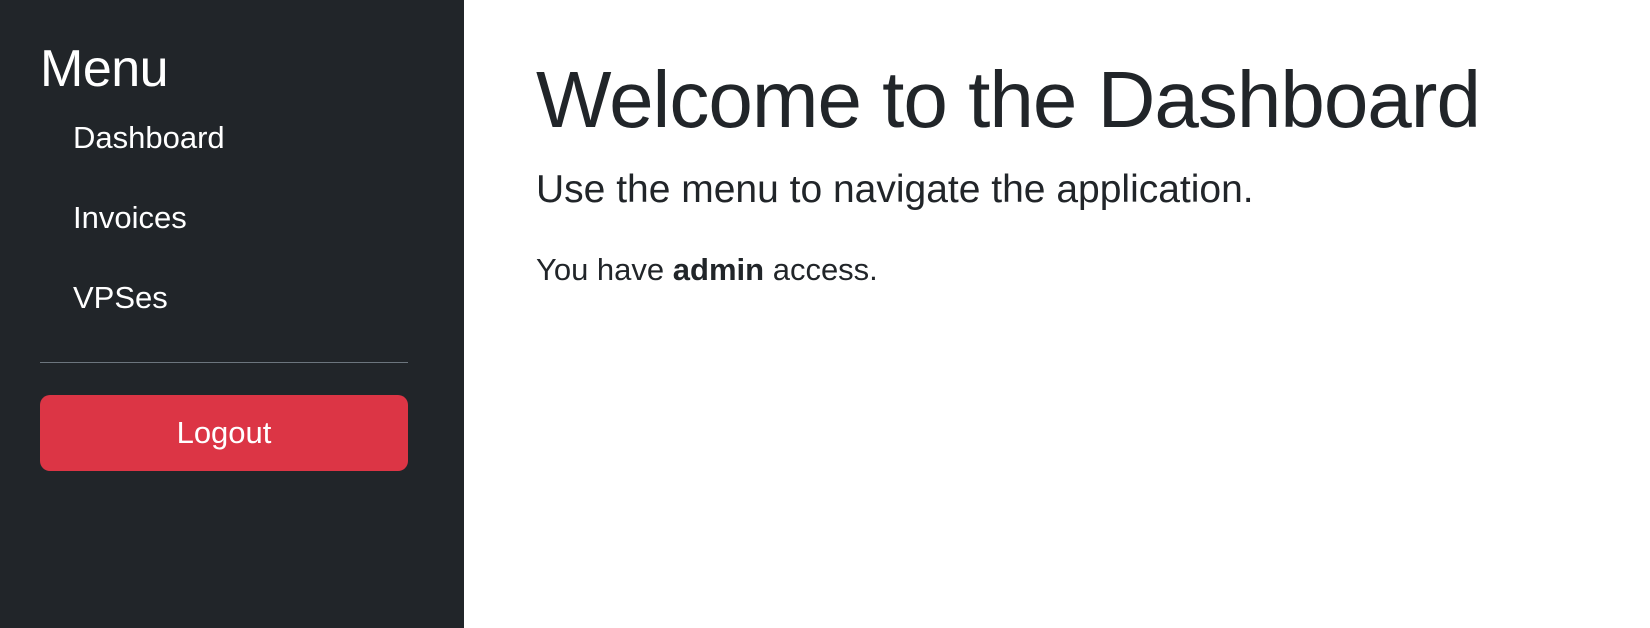 The image size is (1650, 628). What do you see at coordinates (1008, 99) in the screenshot?
I see `page-title: Welcome to the Dashboard` at bounding box center [1008, 99].